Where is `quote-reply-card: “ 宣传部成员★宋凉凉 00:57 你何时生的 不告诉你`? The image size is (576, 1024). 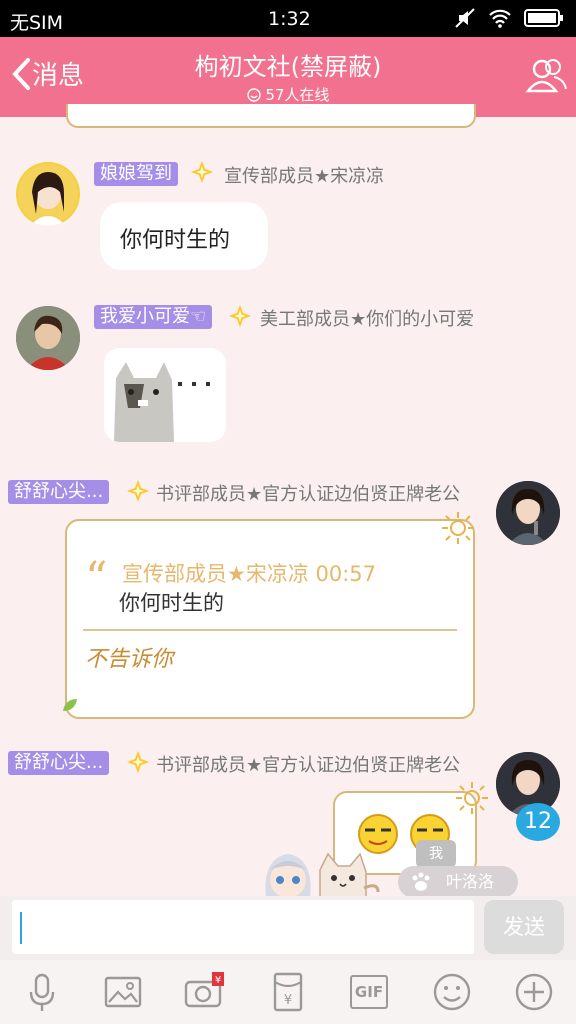
quote-reply-card: “ 宣传部成员★宋凉凉 00:57 你何时生的 不告诉你 is located at coordinates (269, 615).